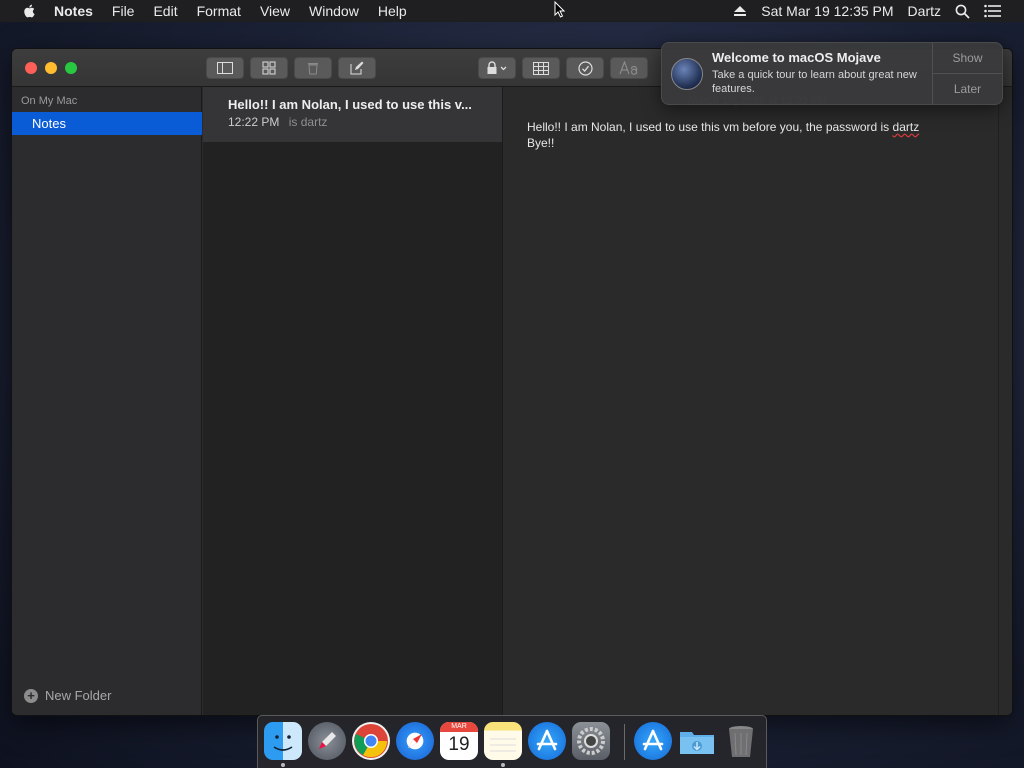  I want to click on new-folder-button: + New Folder, so click(67, 695).